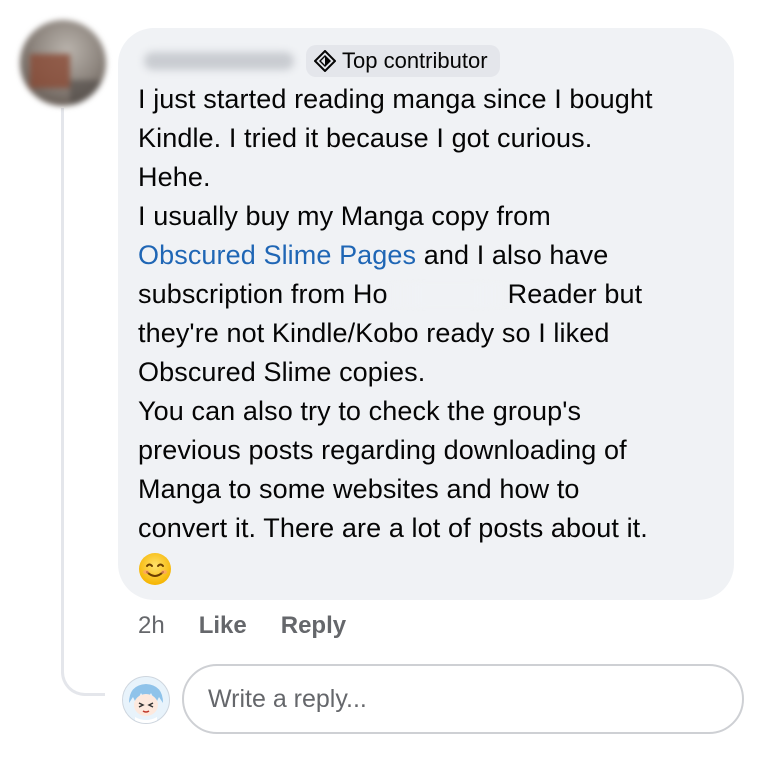  Describe the element at coordinates (151, 626) in the screenshot. I see `comment-timestamp: 2h` at that location.